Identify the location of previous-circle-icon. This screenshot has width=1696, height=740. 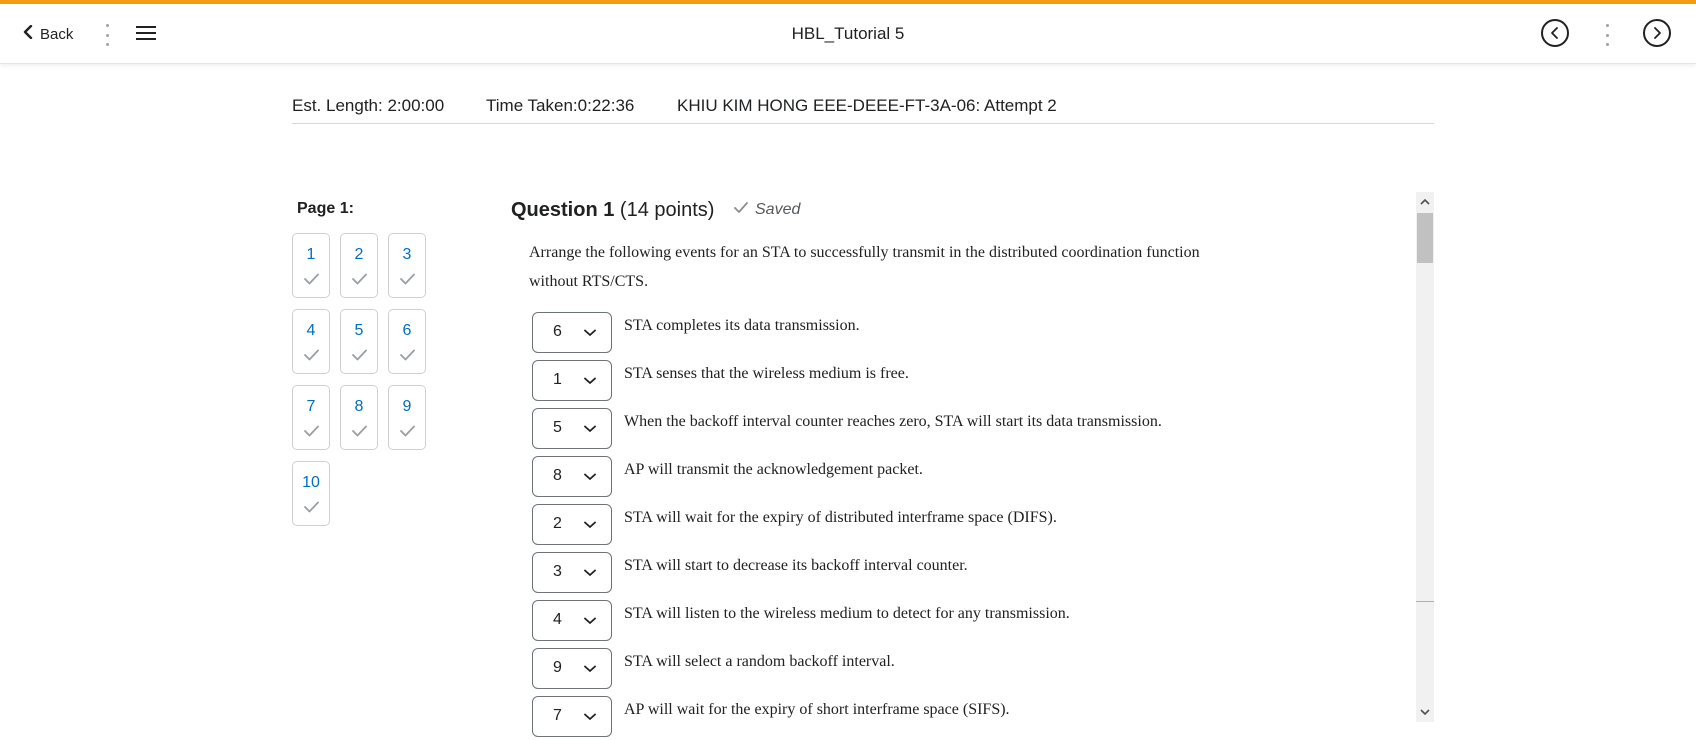
(1555, 33).